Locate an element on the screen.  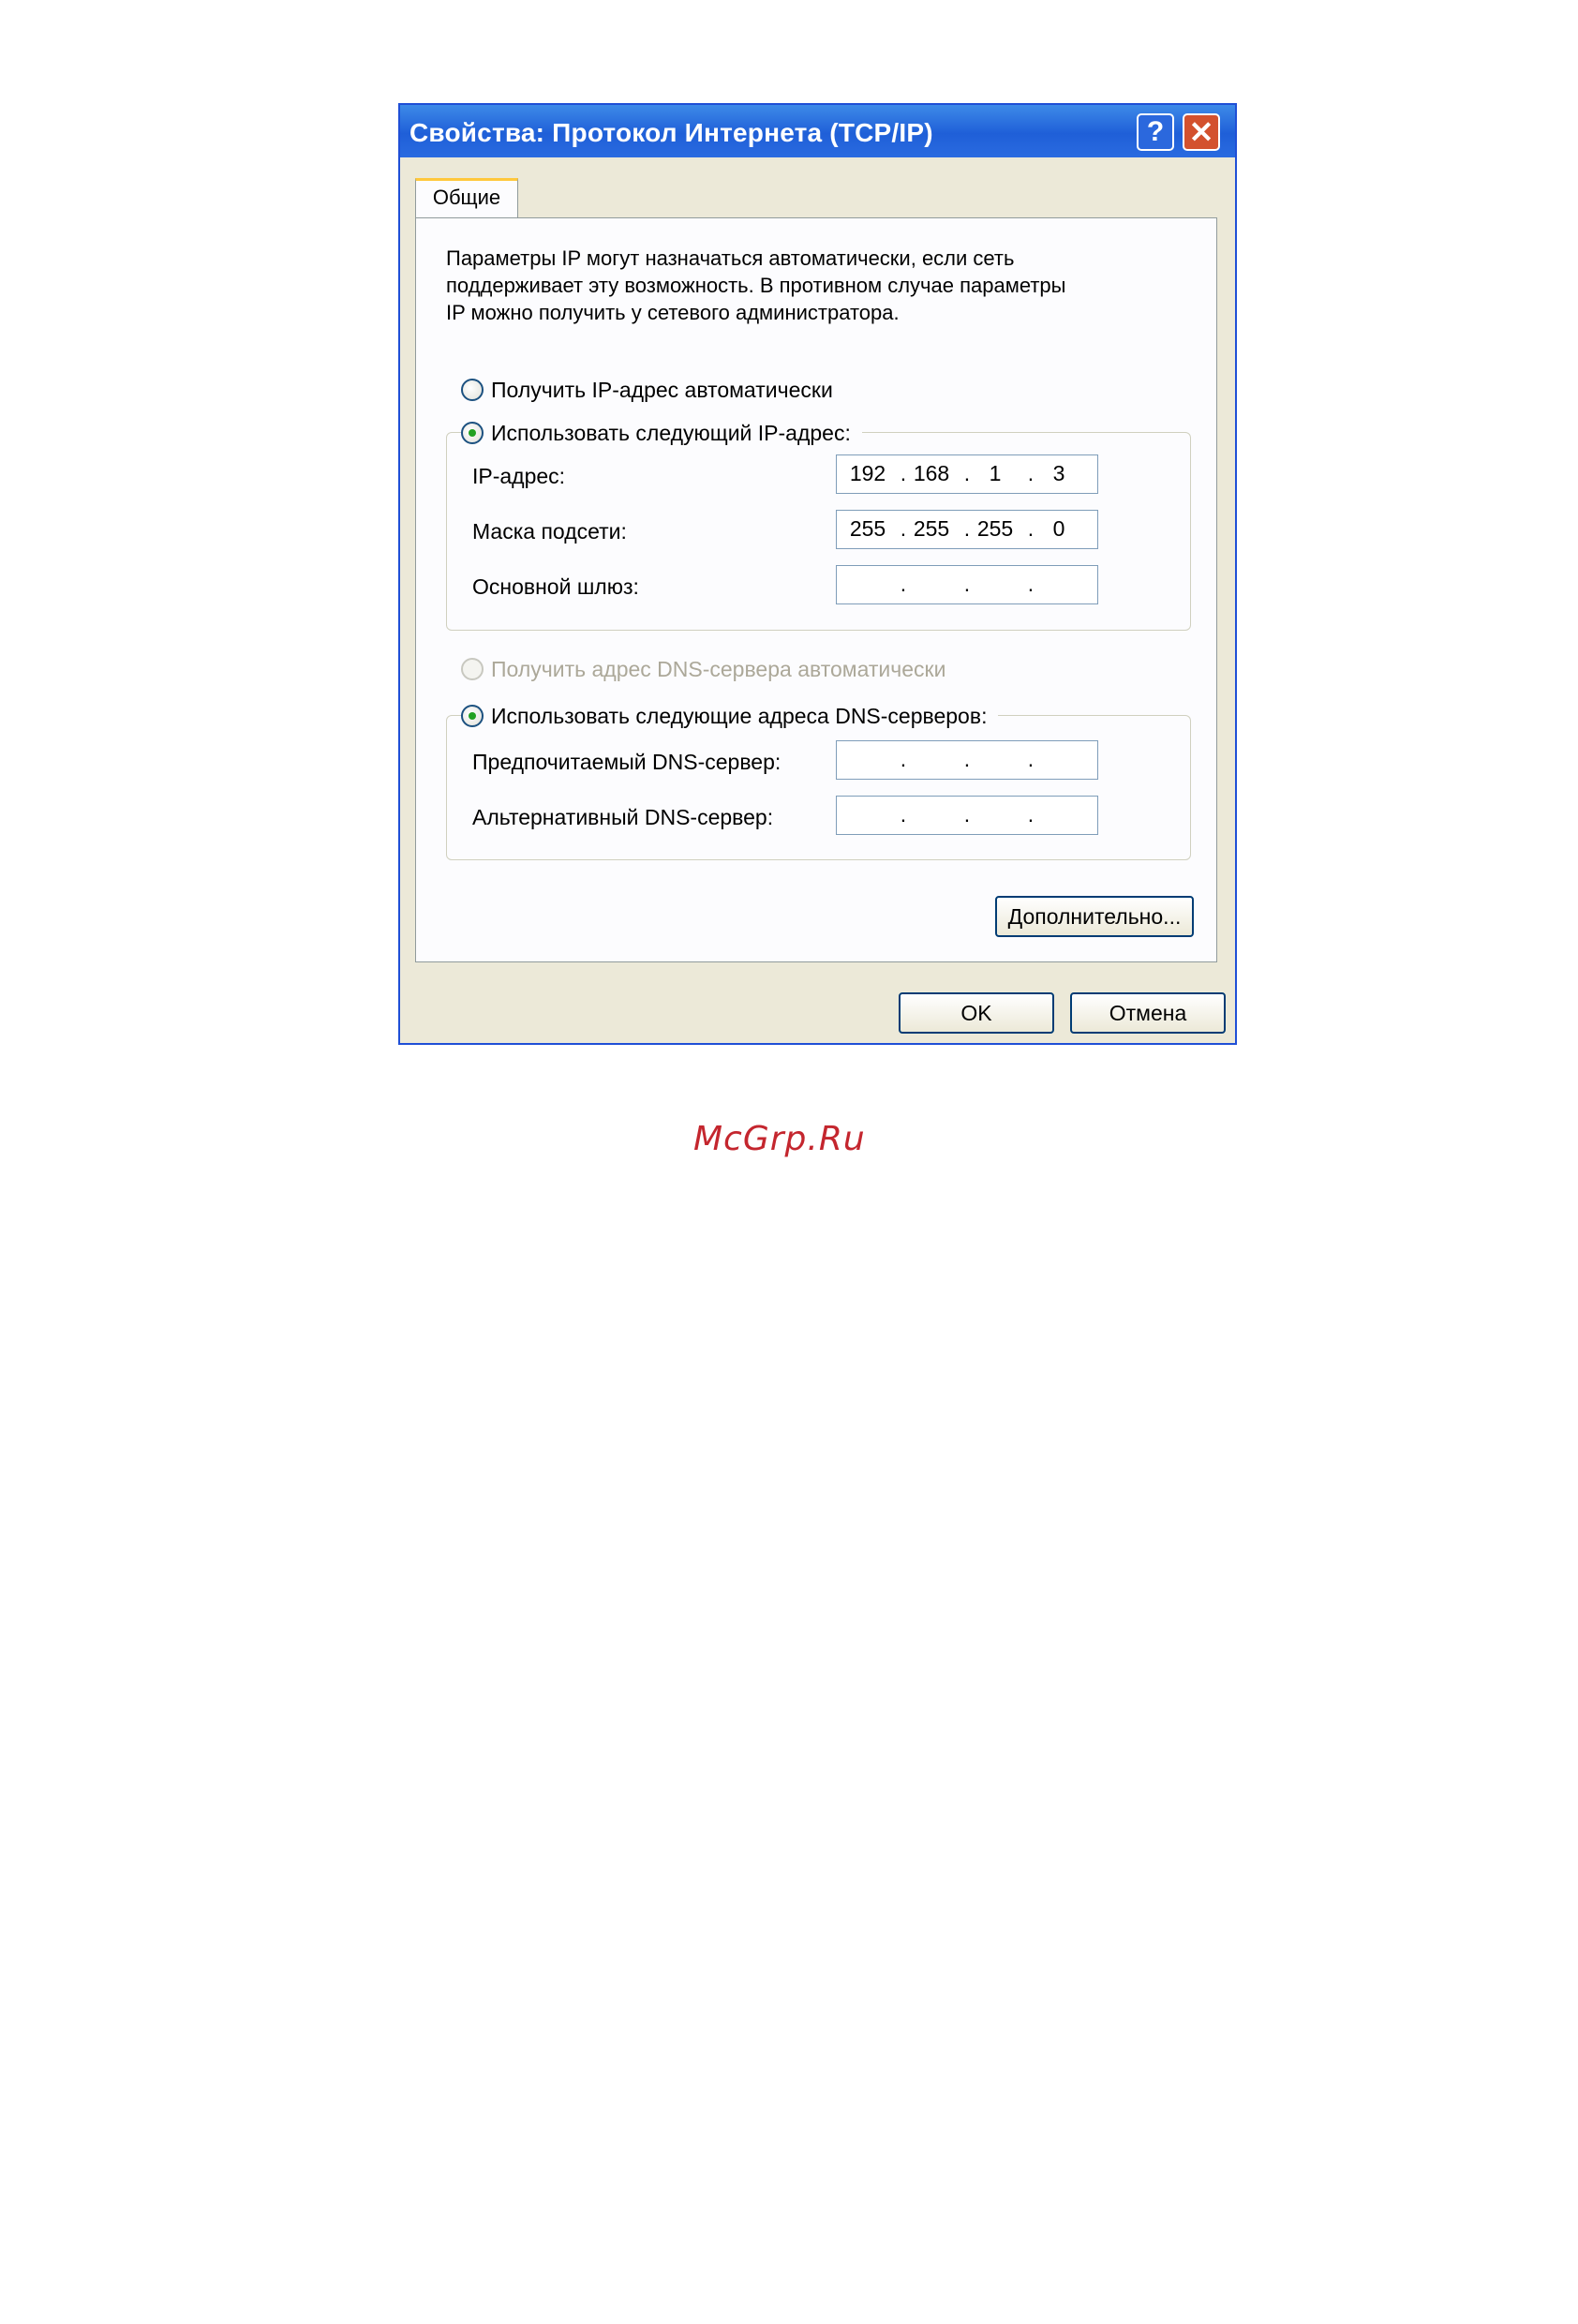
preferred-dns-input: . . . is located at coordinates (967, 760).